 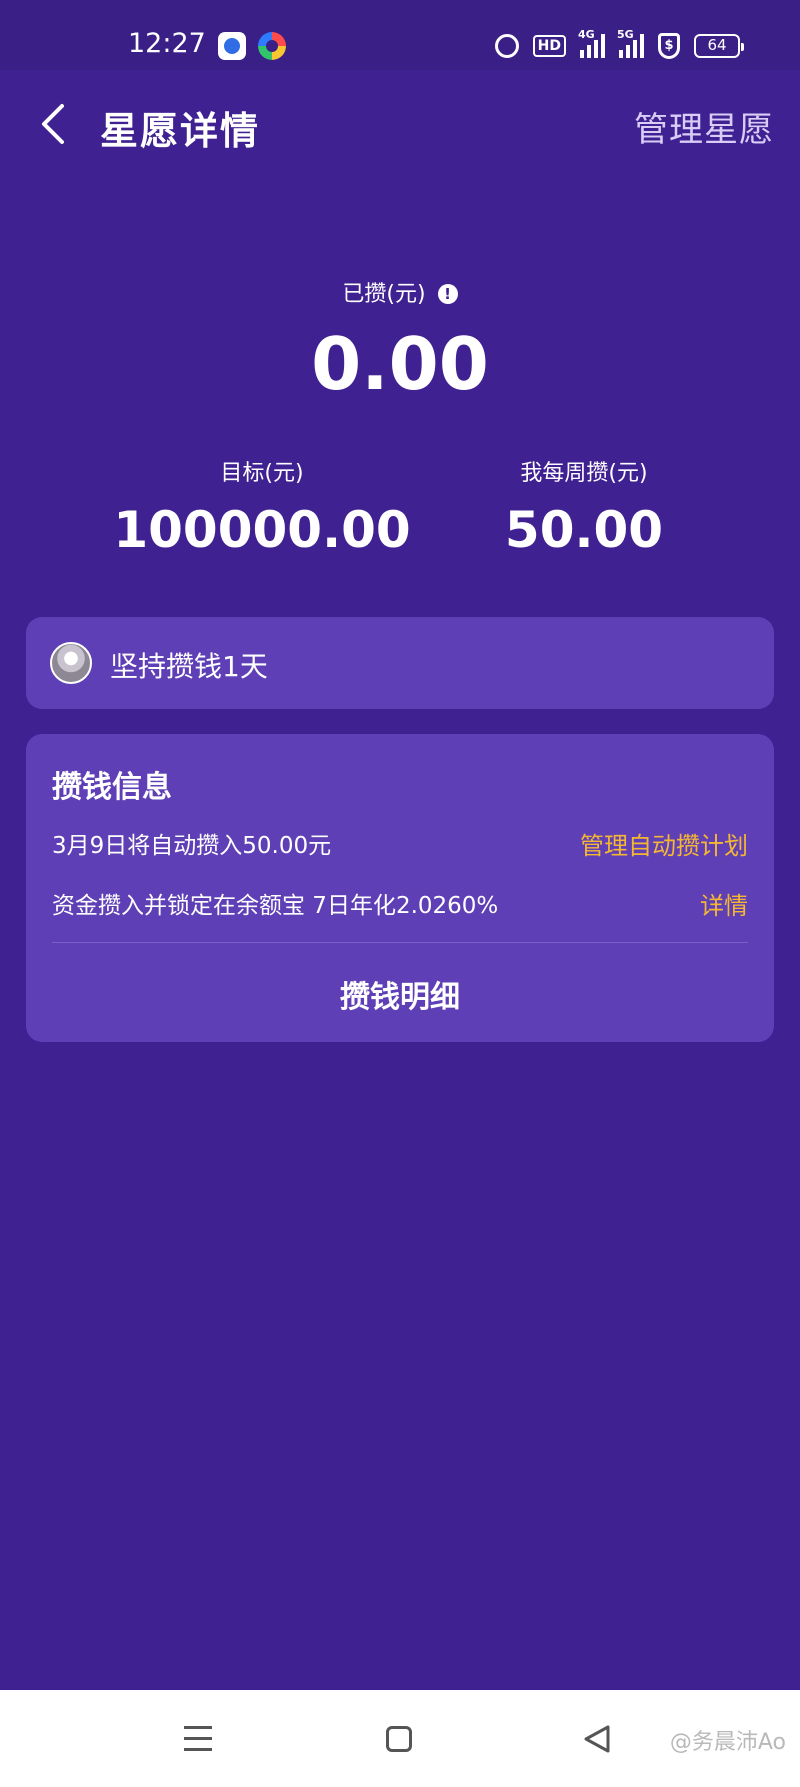 What do you see at coordinates (724, 903) in the screenshot?
I see `lock-details-link: 详情` at bounding box center [724, 903].